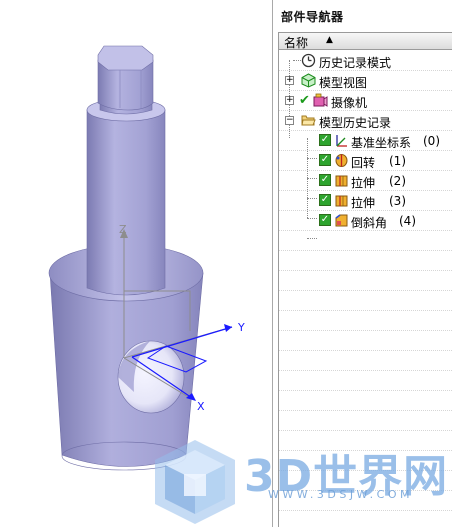 This screenshot has height=527, width=452. Describe the element at coordinates (201, 406) in the screenshot. I see `axis-label-x: X` at that location.